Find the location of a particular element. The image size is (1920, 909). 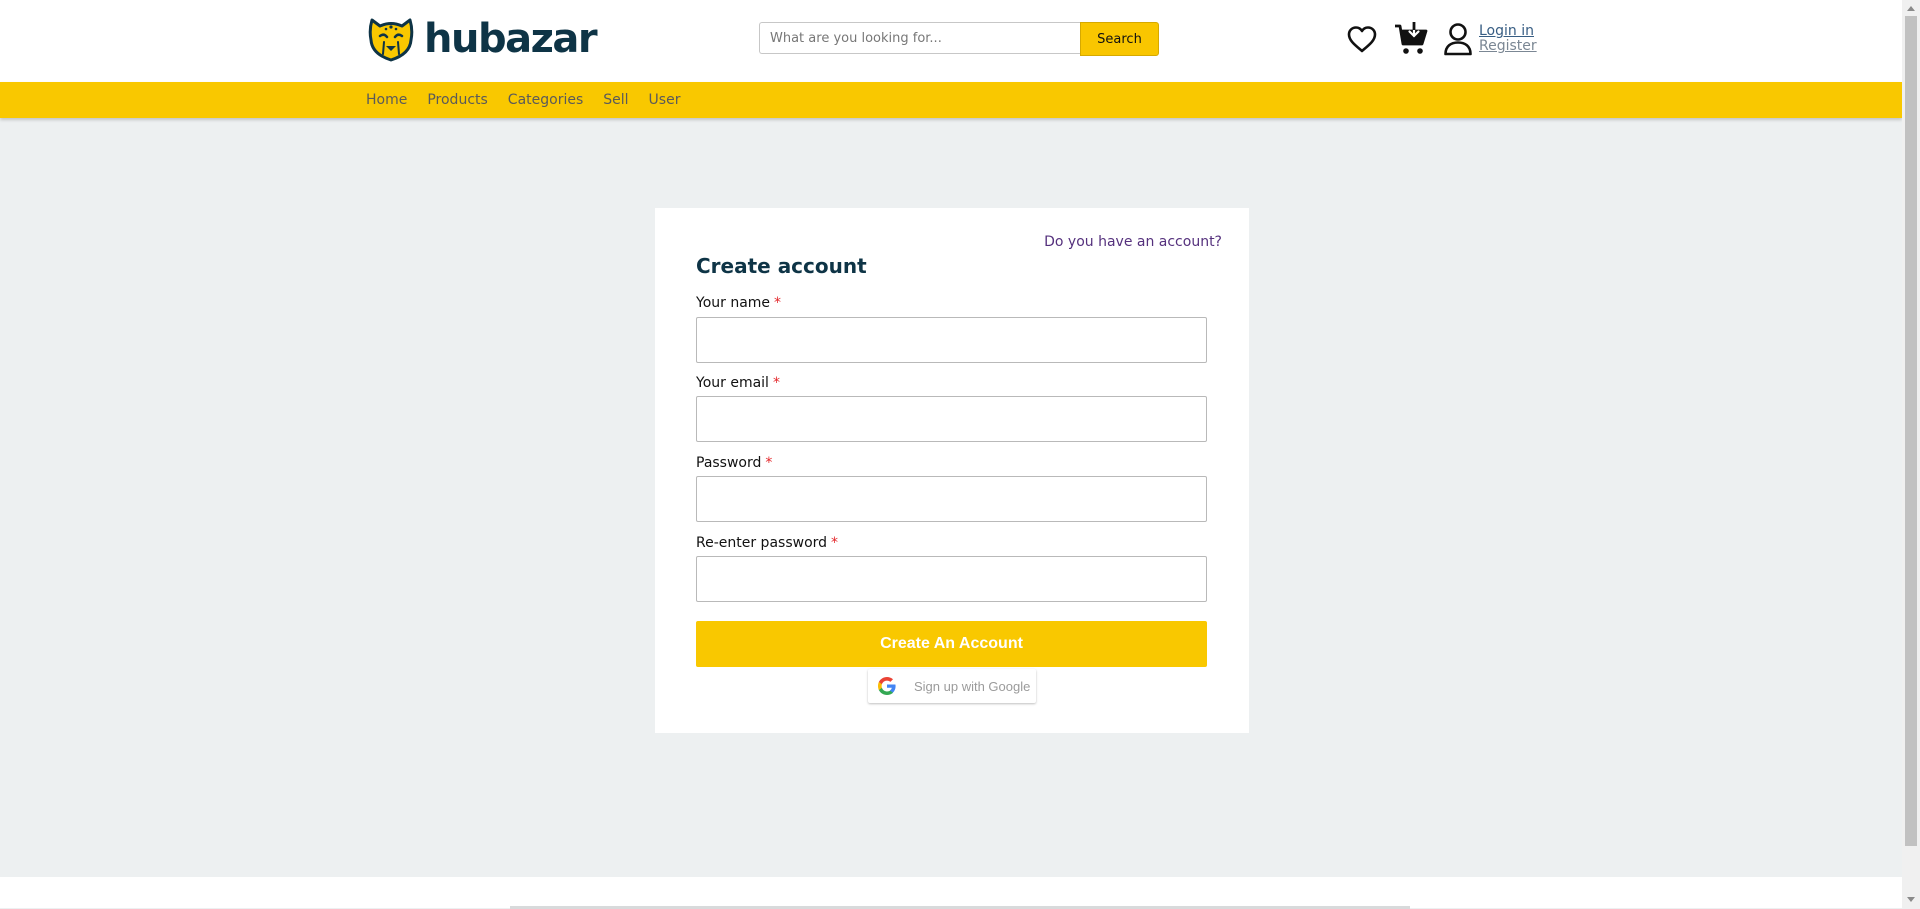

email-label-text: Your email is located at coordinates (732, 383).